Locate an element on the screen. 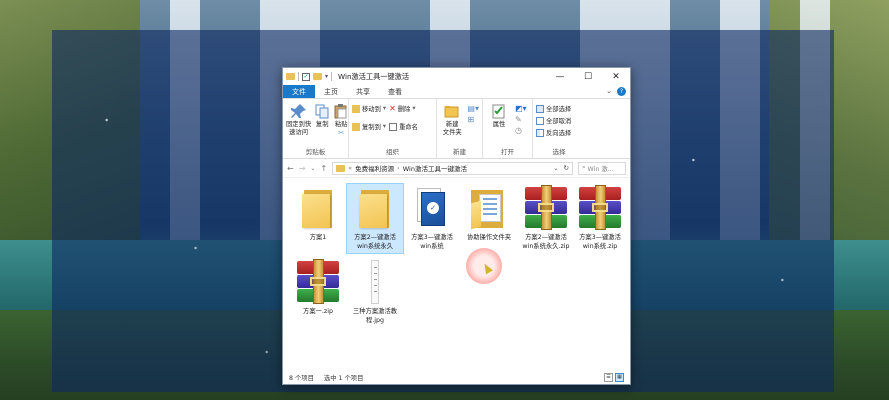 This screenshot has height=400, width=889. clipboard-group-label: 剪贴板 is located at coordinates (315, 152).